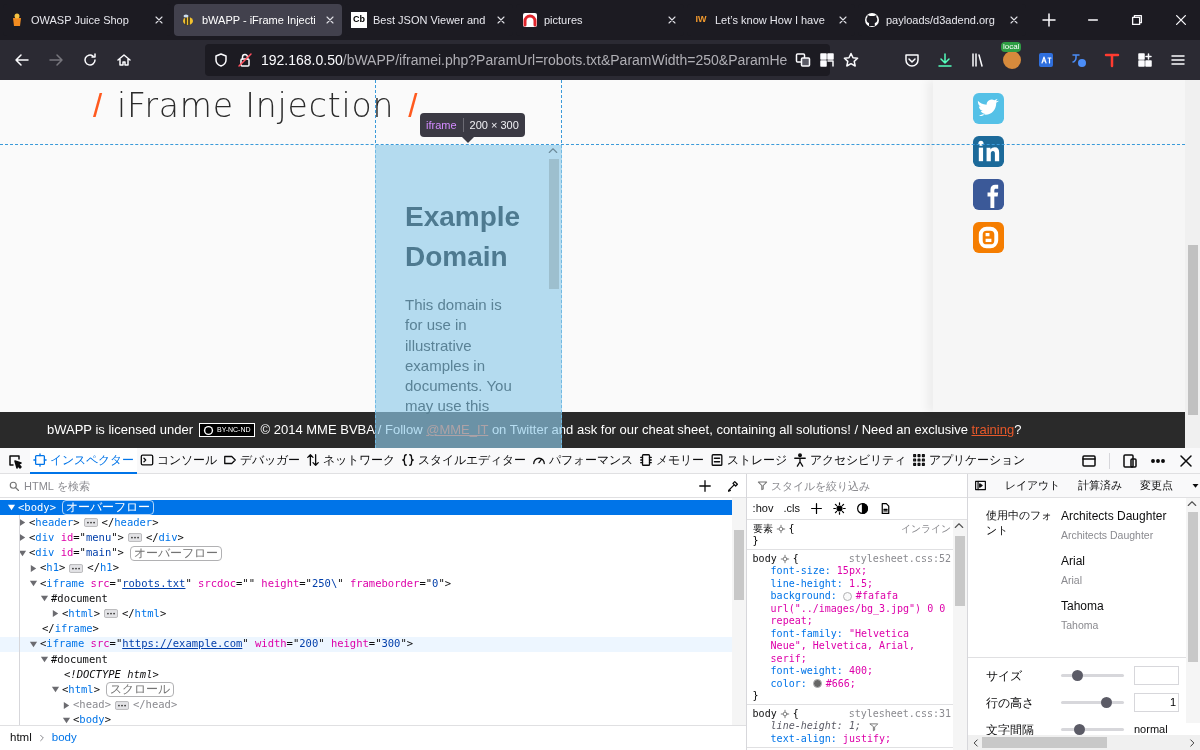 The image size is (1200, 750). Describe the element at coordinates (831, 738) in the screenshot. I see `css-declaration: text-align: justify;` at that location.